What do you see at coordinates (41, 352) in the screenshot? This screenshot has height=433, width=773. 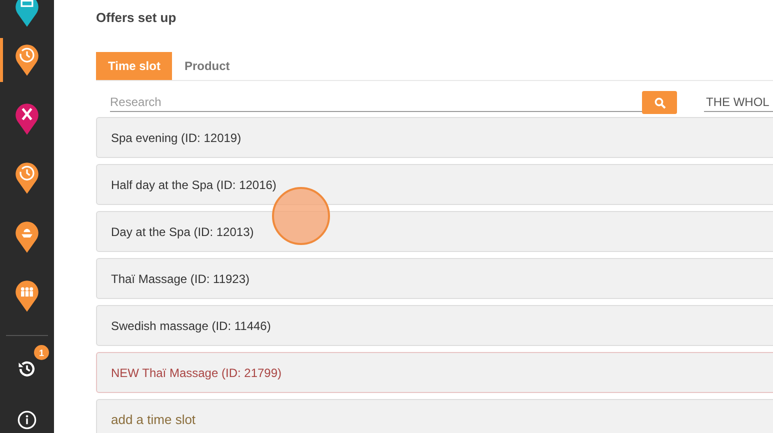 I see `notification-badge: 1` at bounding box center [41, 352].